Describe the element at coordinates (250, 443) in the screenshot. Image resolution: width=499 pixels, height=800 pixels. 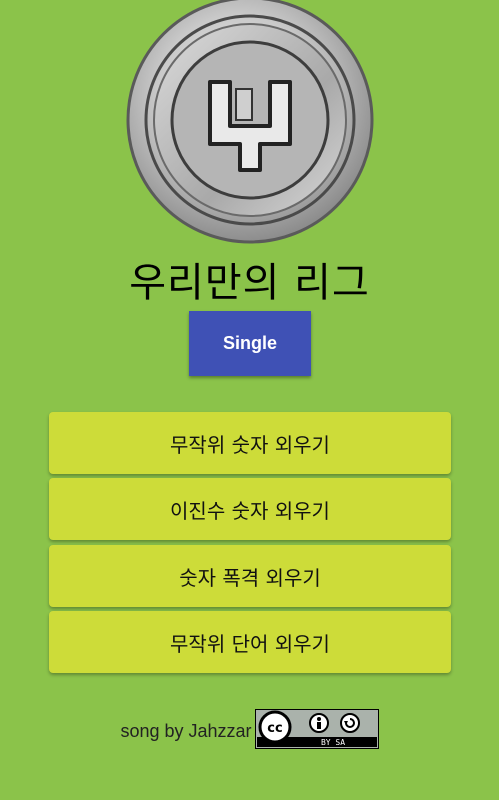
I see `random-number-button: 무작위 숫자 외우기` at that location.